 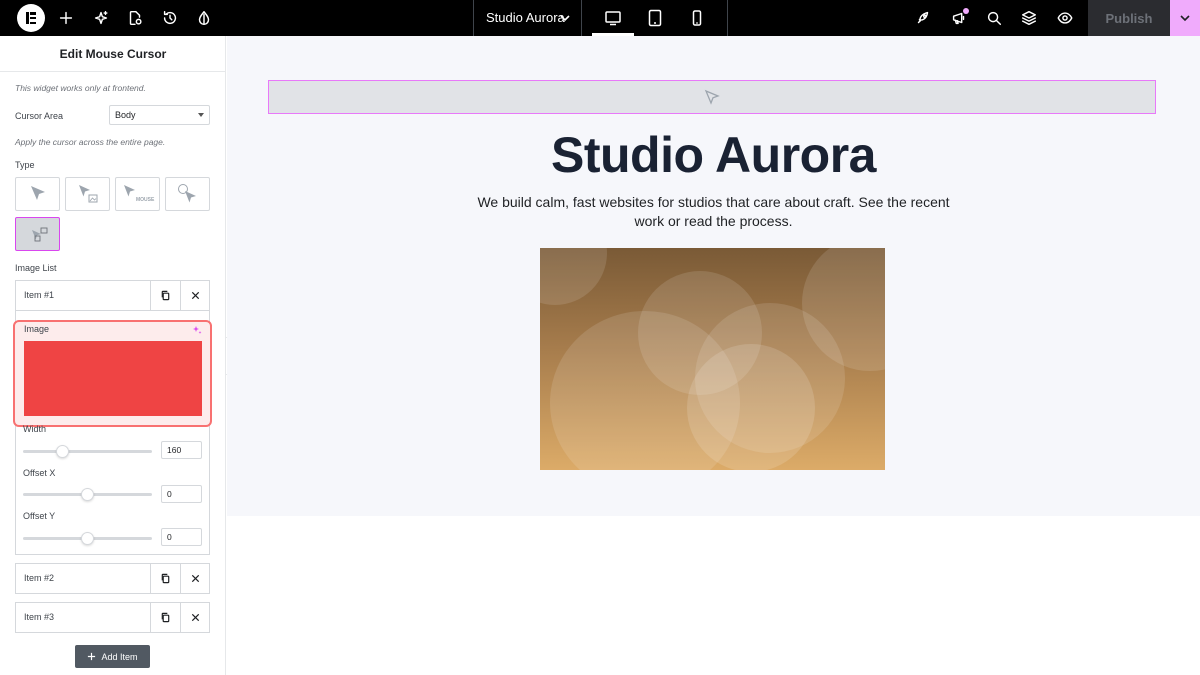 What do you see at coordinates (181, 450) in the screenshot?
I see `width-input: 160` at bounding box center [181, 450].